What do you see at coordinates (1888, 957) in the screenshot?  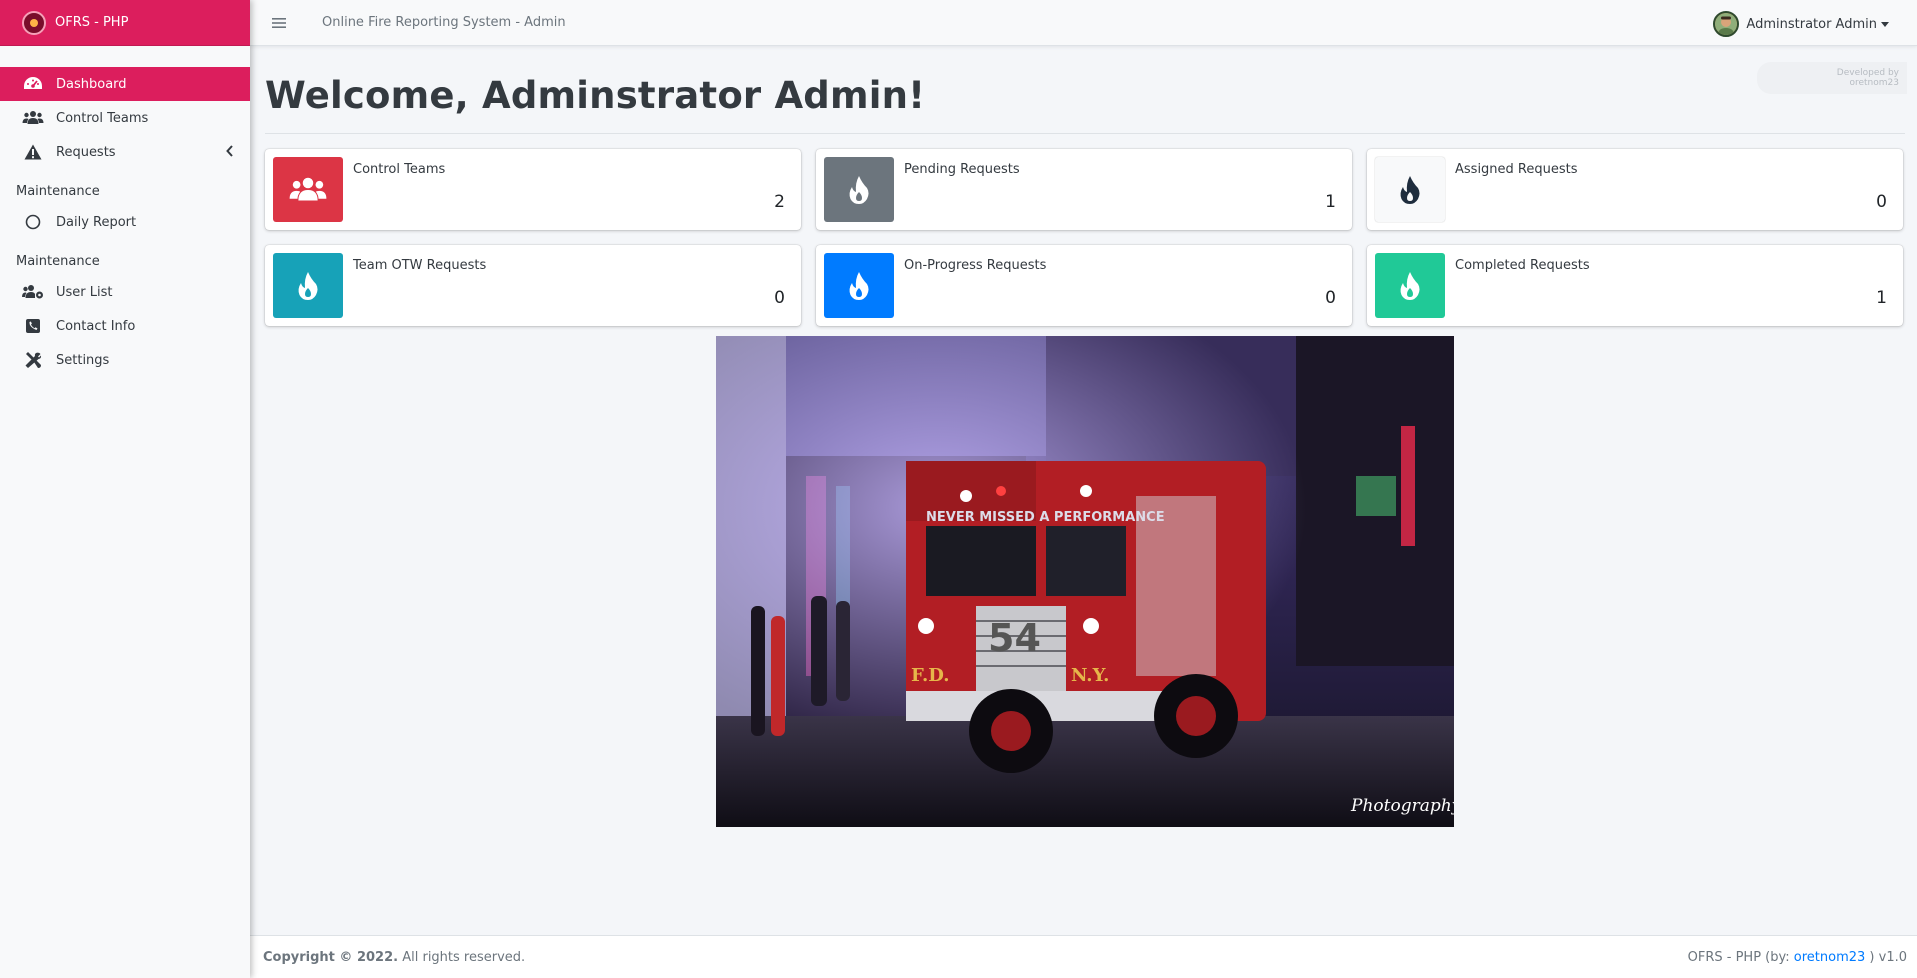 I see `credit-suffix: ) v1.0` at bounding box center [1888, 957].